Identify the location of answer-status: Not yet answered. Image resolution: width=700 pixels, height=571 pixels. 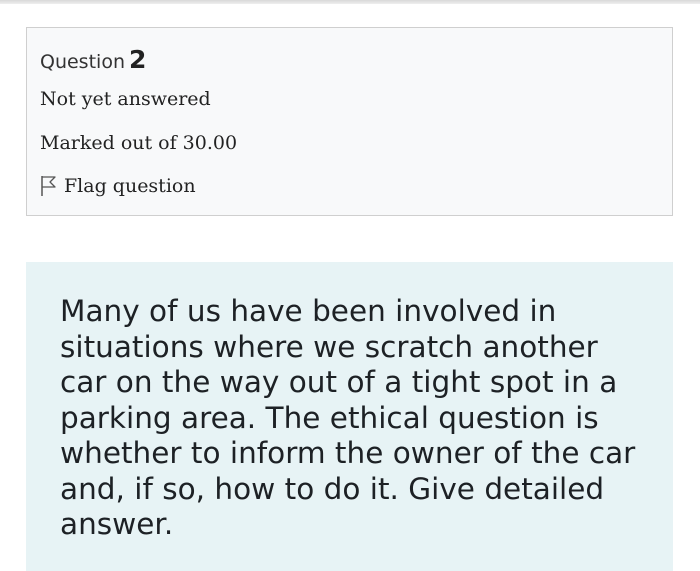
(125, 99).